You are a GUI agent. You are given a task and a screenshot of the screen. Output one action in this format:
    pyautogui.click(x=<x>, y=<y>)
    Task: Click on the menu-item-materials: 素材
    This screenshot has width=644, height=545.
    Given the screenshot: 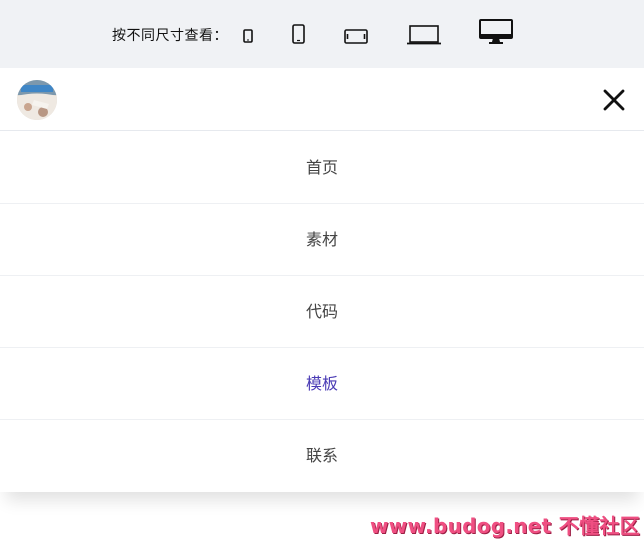 What is the action you would take?
    pyautogui.click(x=322, y=240)
    